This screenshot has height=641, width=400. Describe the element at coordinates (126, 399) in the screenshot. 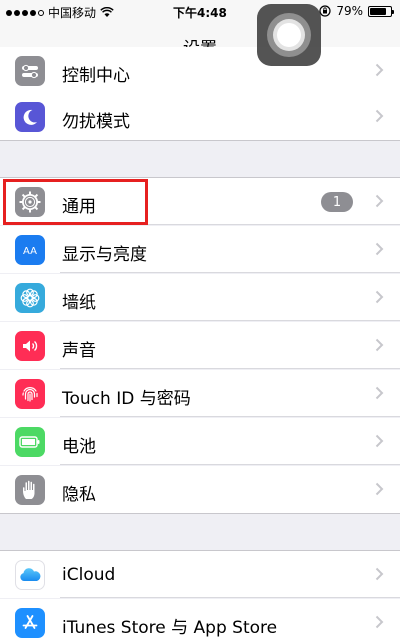

I see `settings-row-label: Touch ID 与密码` at that location.